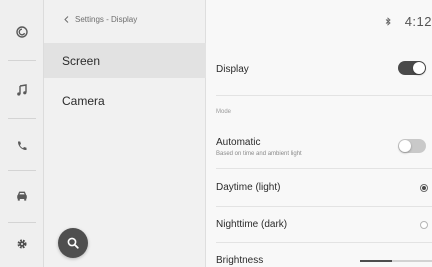 Image resolution: width=432 pixels, height=267 pixels. I want to click on settings-gear-icon, so click(22, 244).